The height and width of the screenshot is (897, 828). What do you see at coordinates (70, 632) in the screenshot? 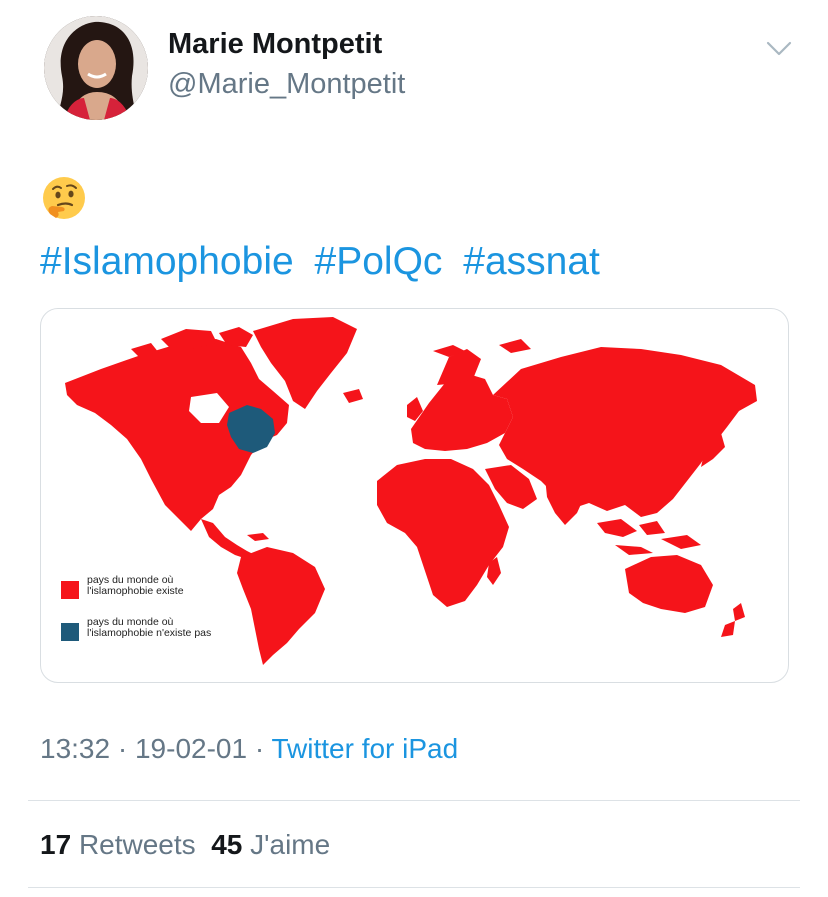
I see `legend-swatch-blue` at bounding box center [70, 632].